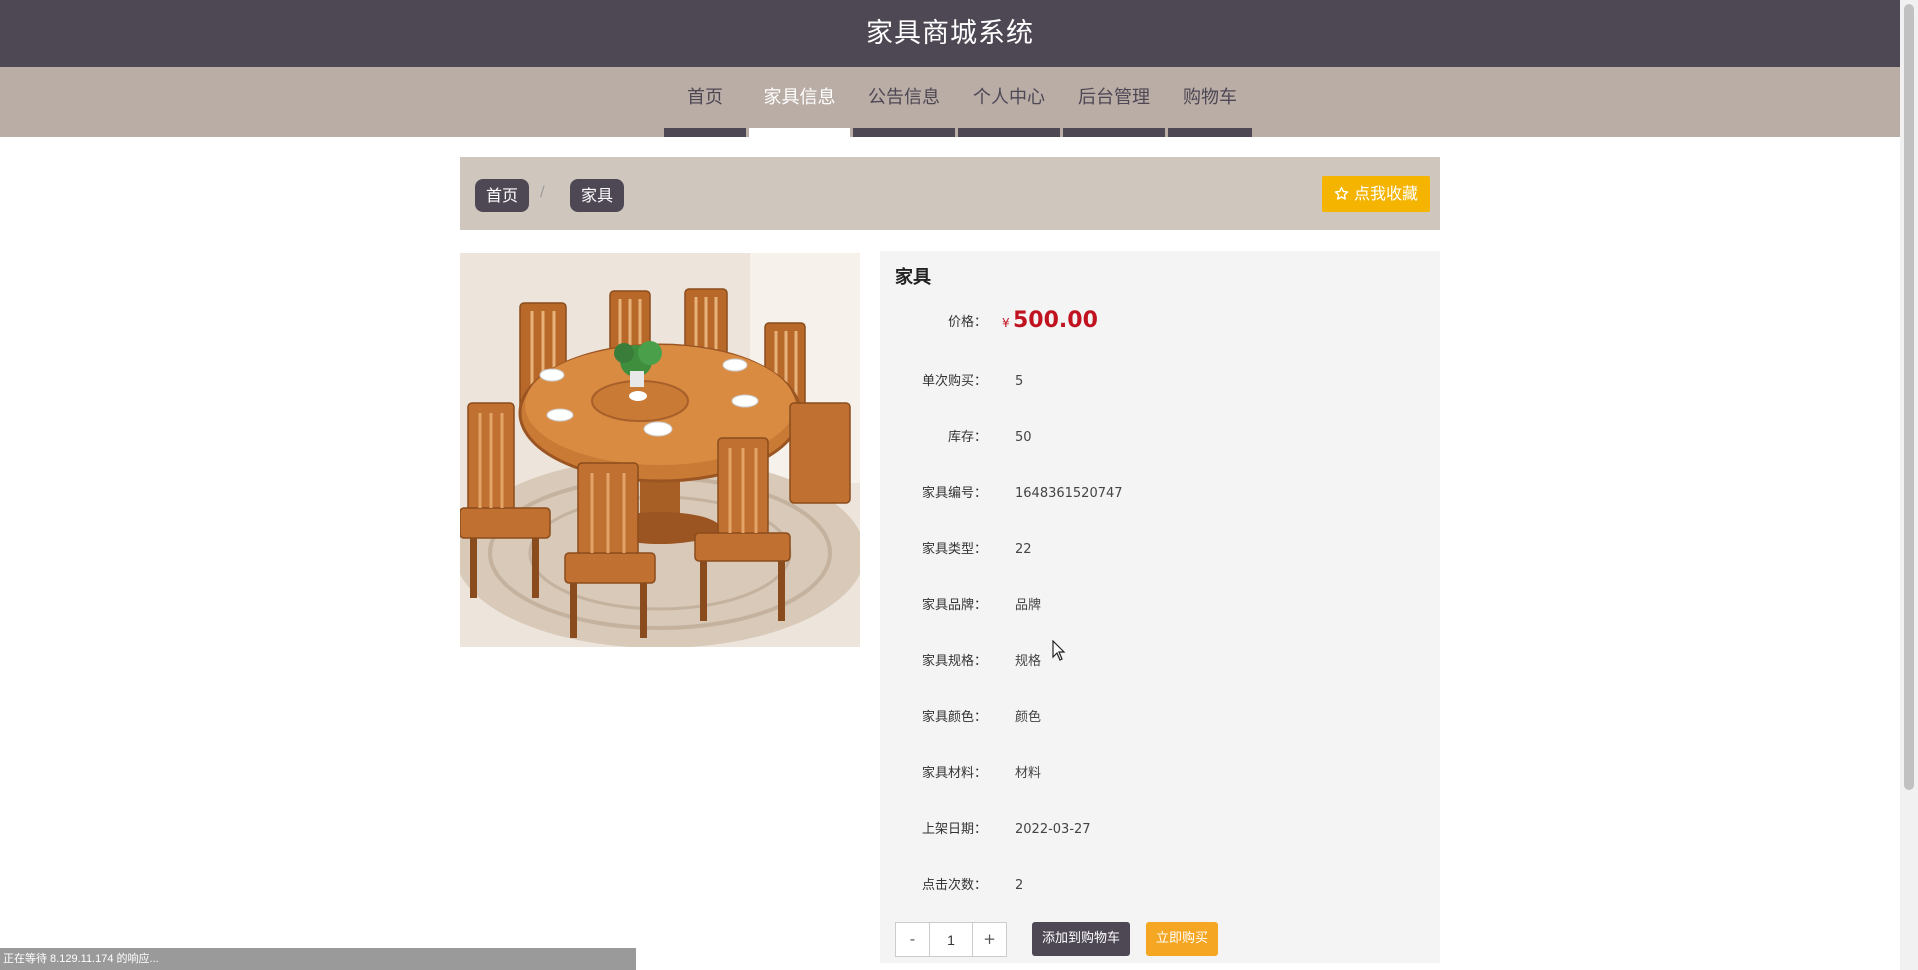  I want to click on attribute-label: 家具颜色：, so click(954, 717).